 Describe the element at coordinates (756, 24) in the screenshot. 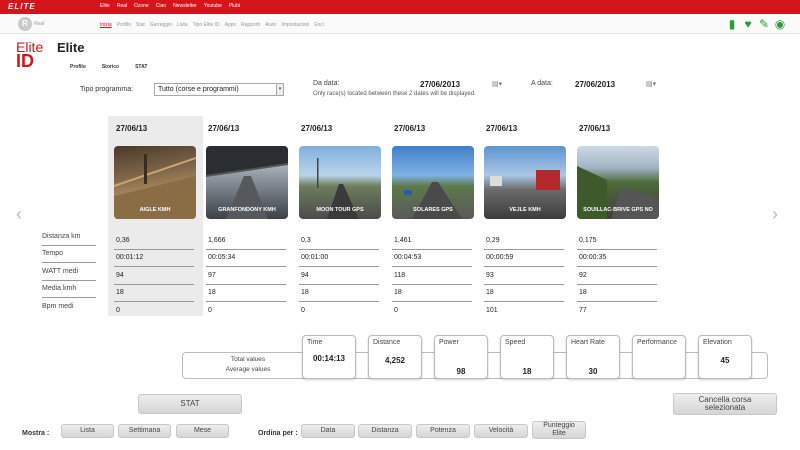

I see `nav-icons: ▮ ♥ ✎ ◉` at that location.